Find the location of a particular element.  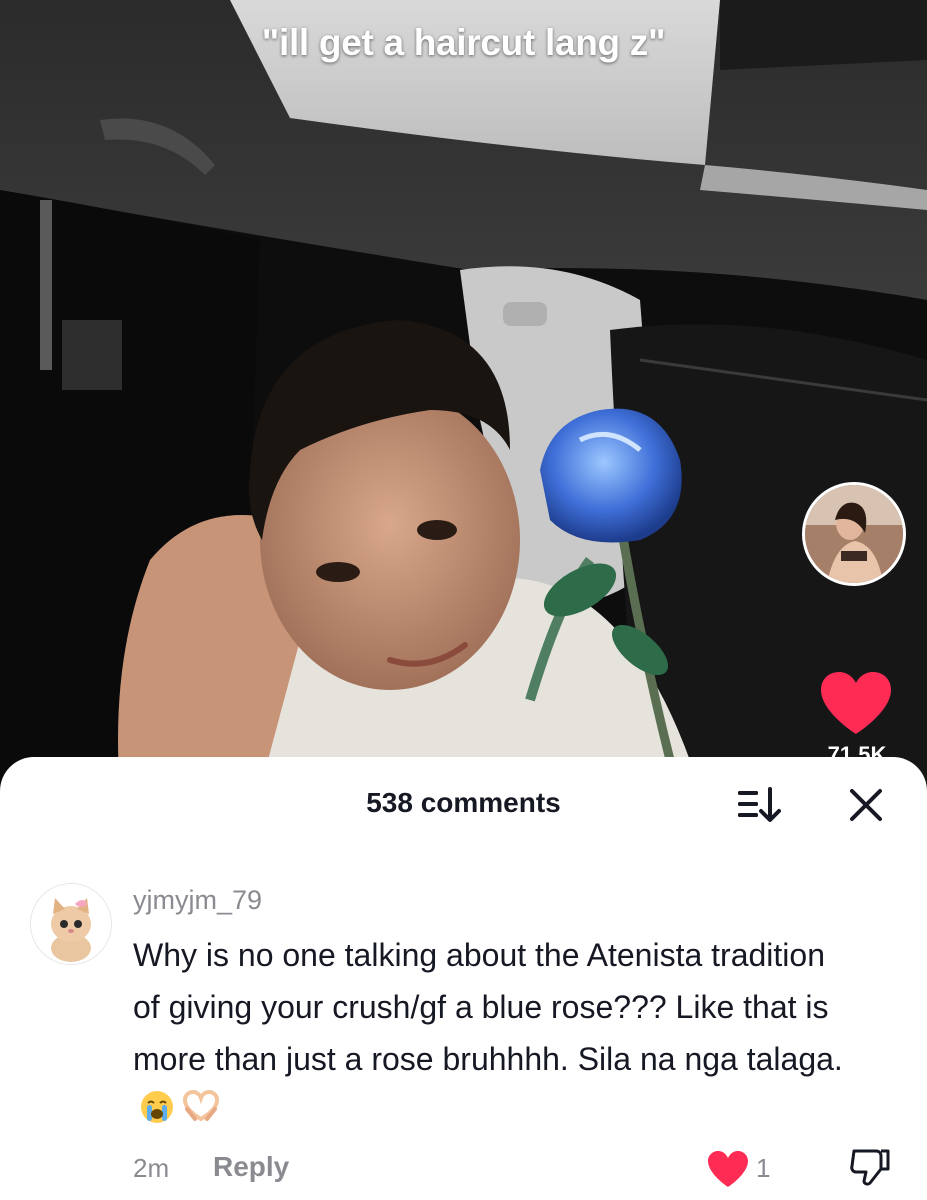

sort-icon is located at coordinates (761, 805).